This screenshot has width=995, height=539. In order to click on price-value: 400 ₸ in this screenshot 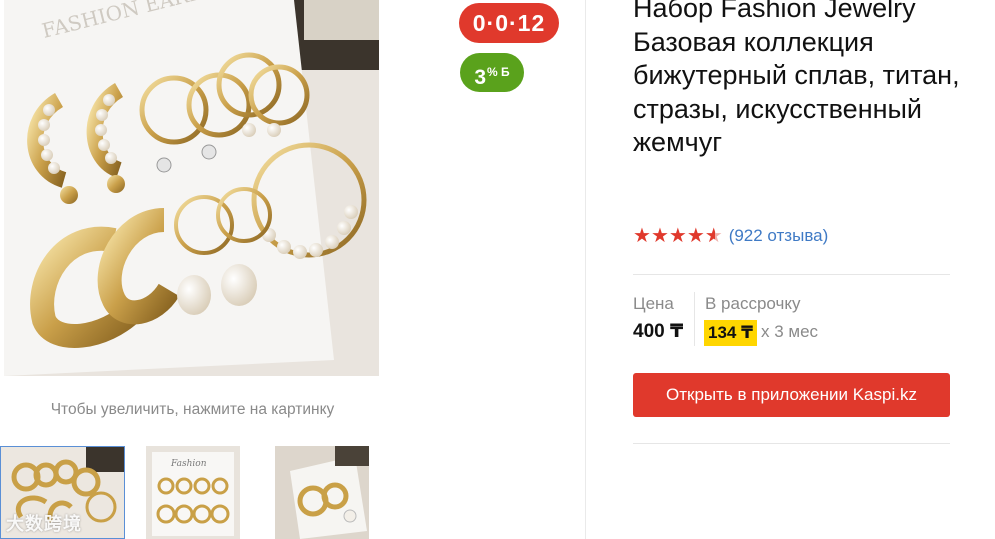, I will do `click(658, 331)`.